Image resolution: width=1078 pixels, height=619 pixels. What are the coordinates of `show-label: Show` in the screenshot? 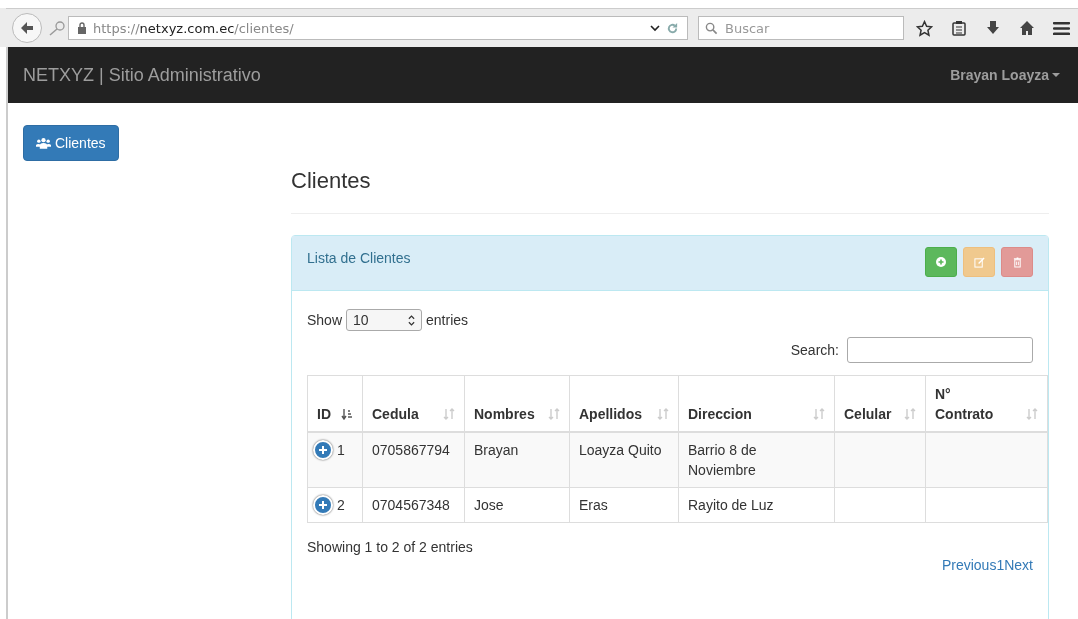 It's located at (325, 320).